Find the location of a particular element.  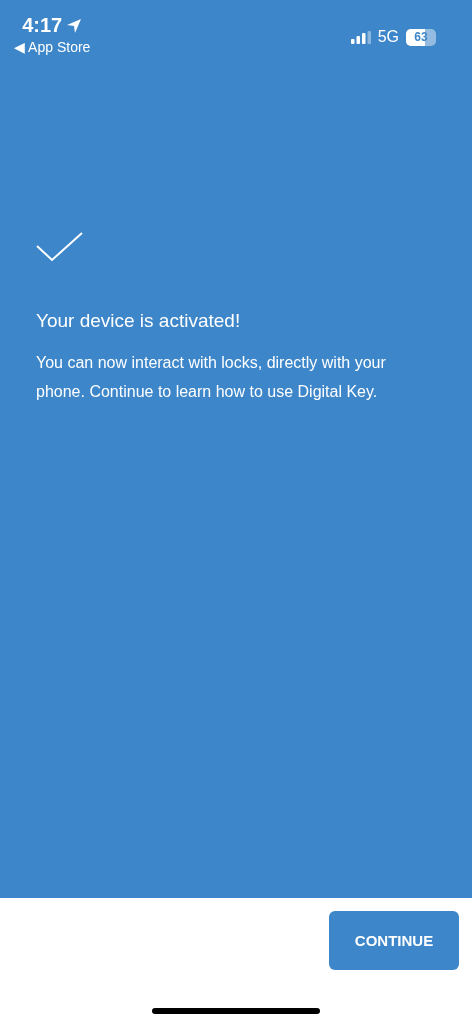

success-title: Your device is activated! is located at coordinates (139, 321).